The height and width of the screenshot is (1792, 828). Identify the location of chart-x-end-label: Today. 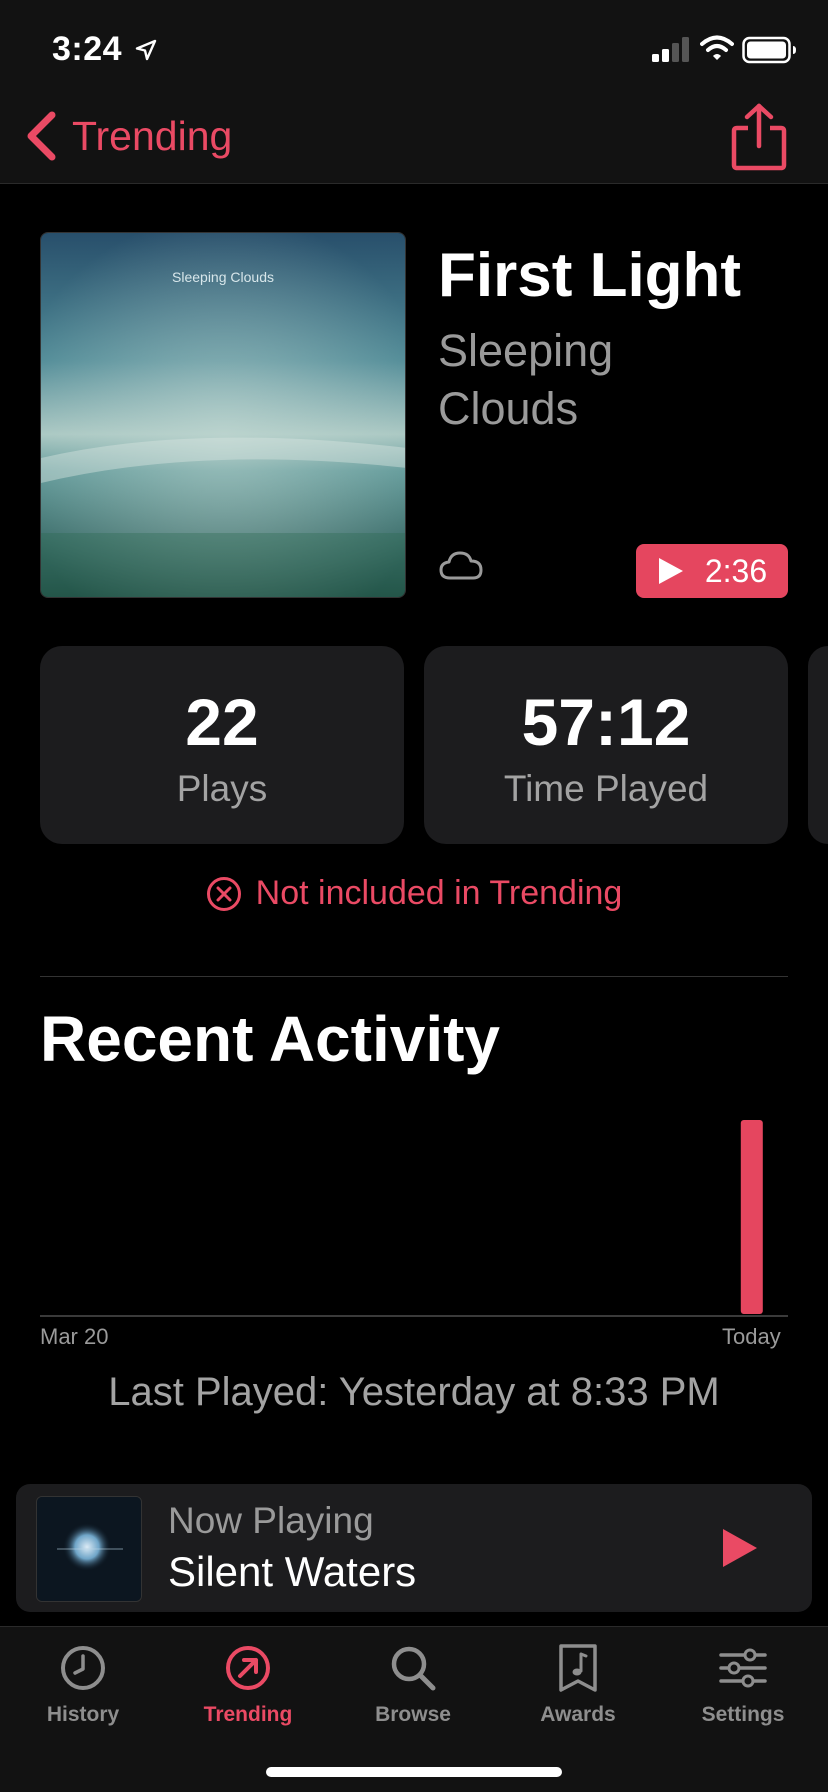
(751, 1336).